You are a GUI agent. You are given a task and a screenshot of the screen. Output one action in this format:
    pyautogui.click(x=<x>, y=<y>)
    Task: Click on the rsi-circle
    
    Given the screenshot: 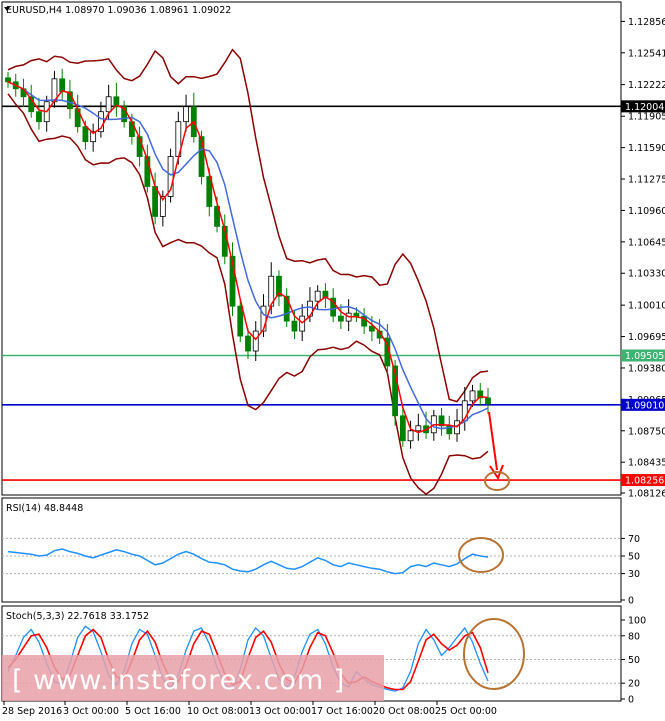 What is the action you would take?
    pyautogui.click(x=481, y=555)
    